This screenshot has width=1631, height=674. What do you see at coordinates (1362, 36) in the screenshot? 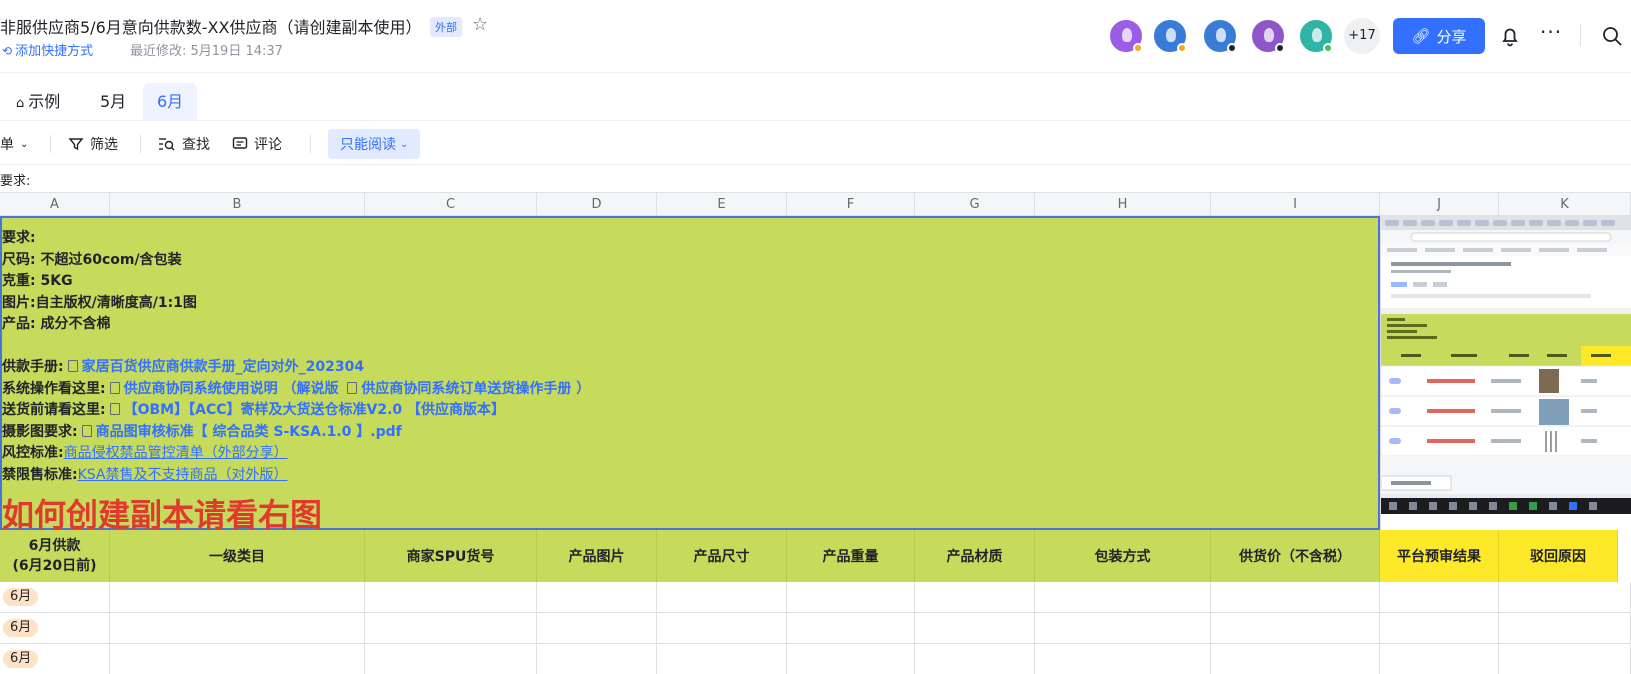
I see `collaborator-count: +17` at bounding box center [1362, 36].